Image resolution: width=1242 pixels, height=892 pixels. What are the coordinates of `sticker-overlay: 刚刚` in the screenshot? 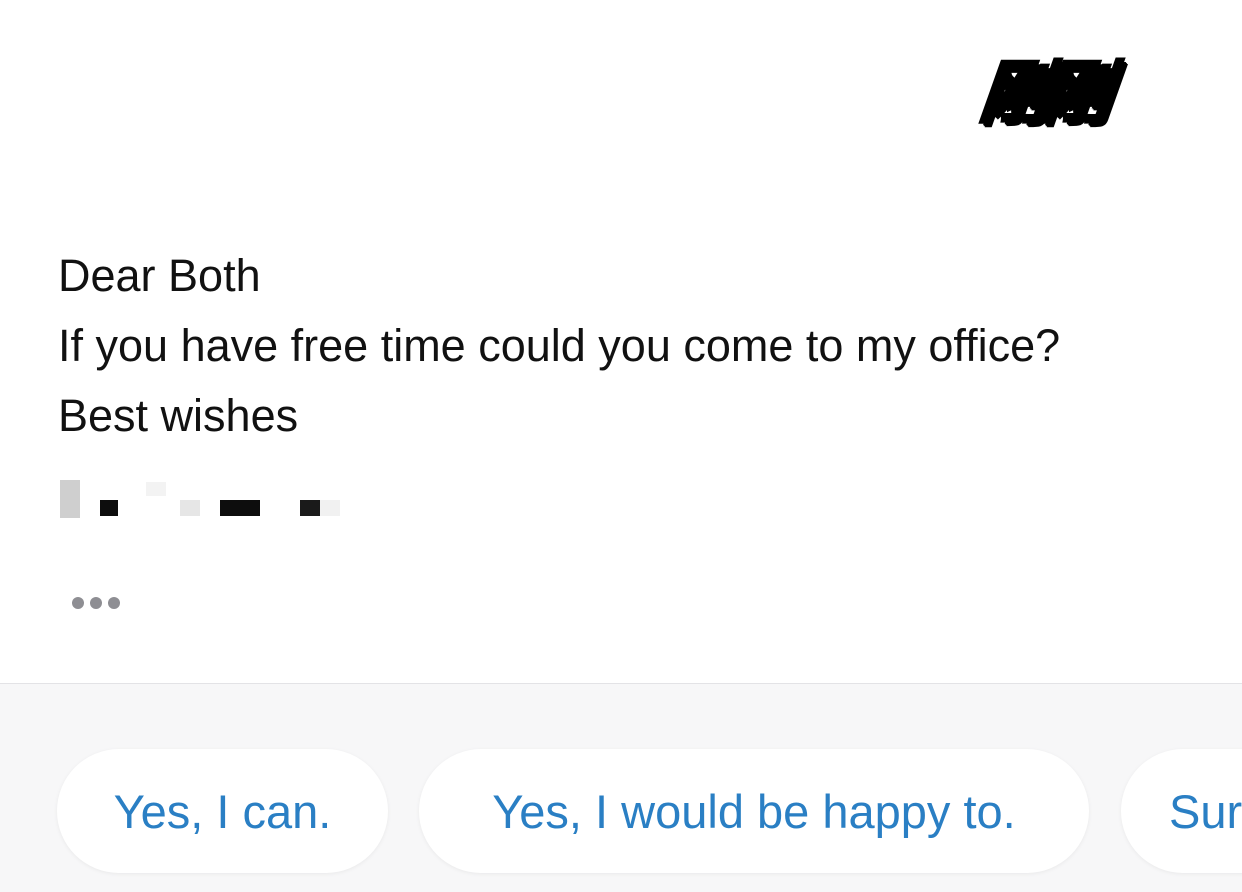 It's located at (1041, 94).